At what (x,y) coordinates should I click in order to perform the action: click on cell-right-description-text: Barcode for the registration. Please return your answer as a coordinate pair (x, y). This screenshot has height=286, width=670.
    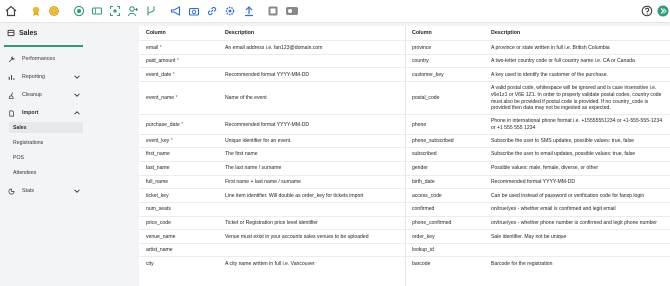
    Looking at the image, I should click on (522, 263).